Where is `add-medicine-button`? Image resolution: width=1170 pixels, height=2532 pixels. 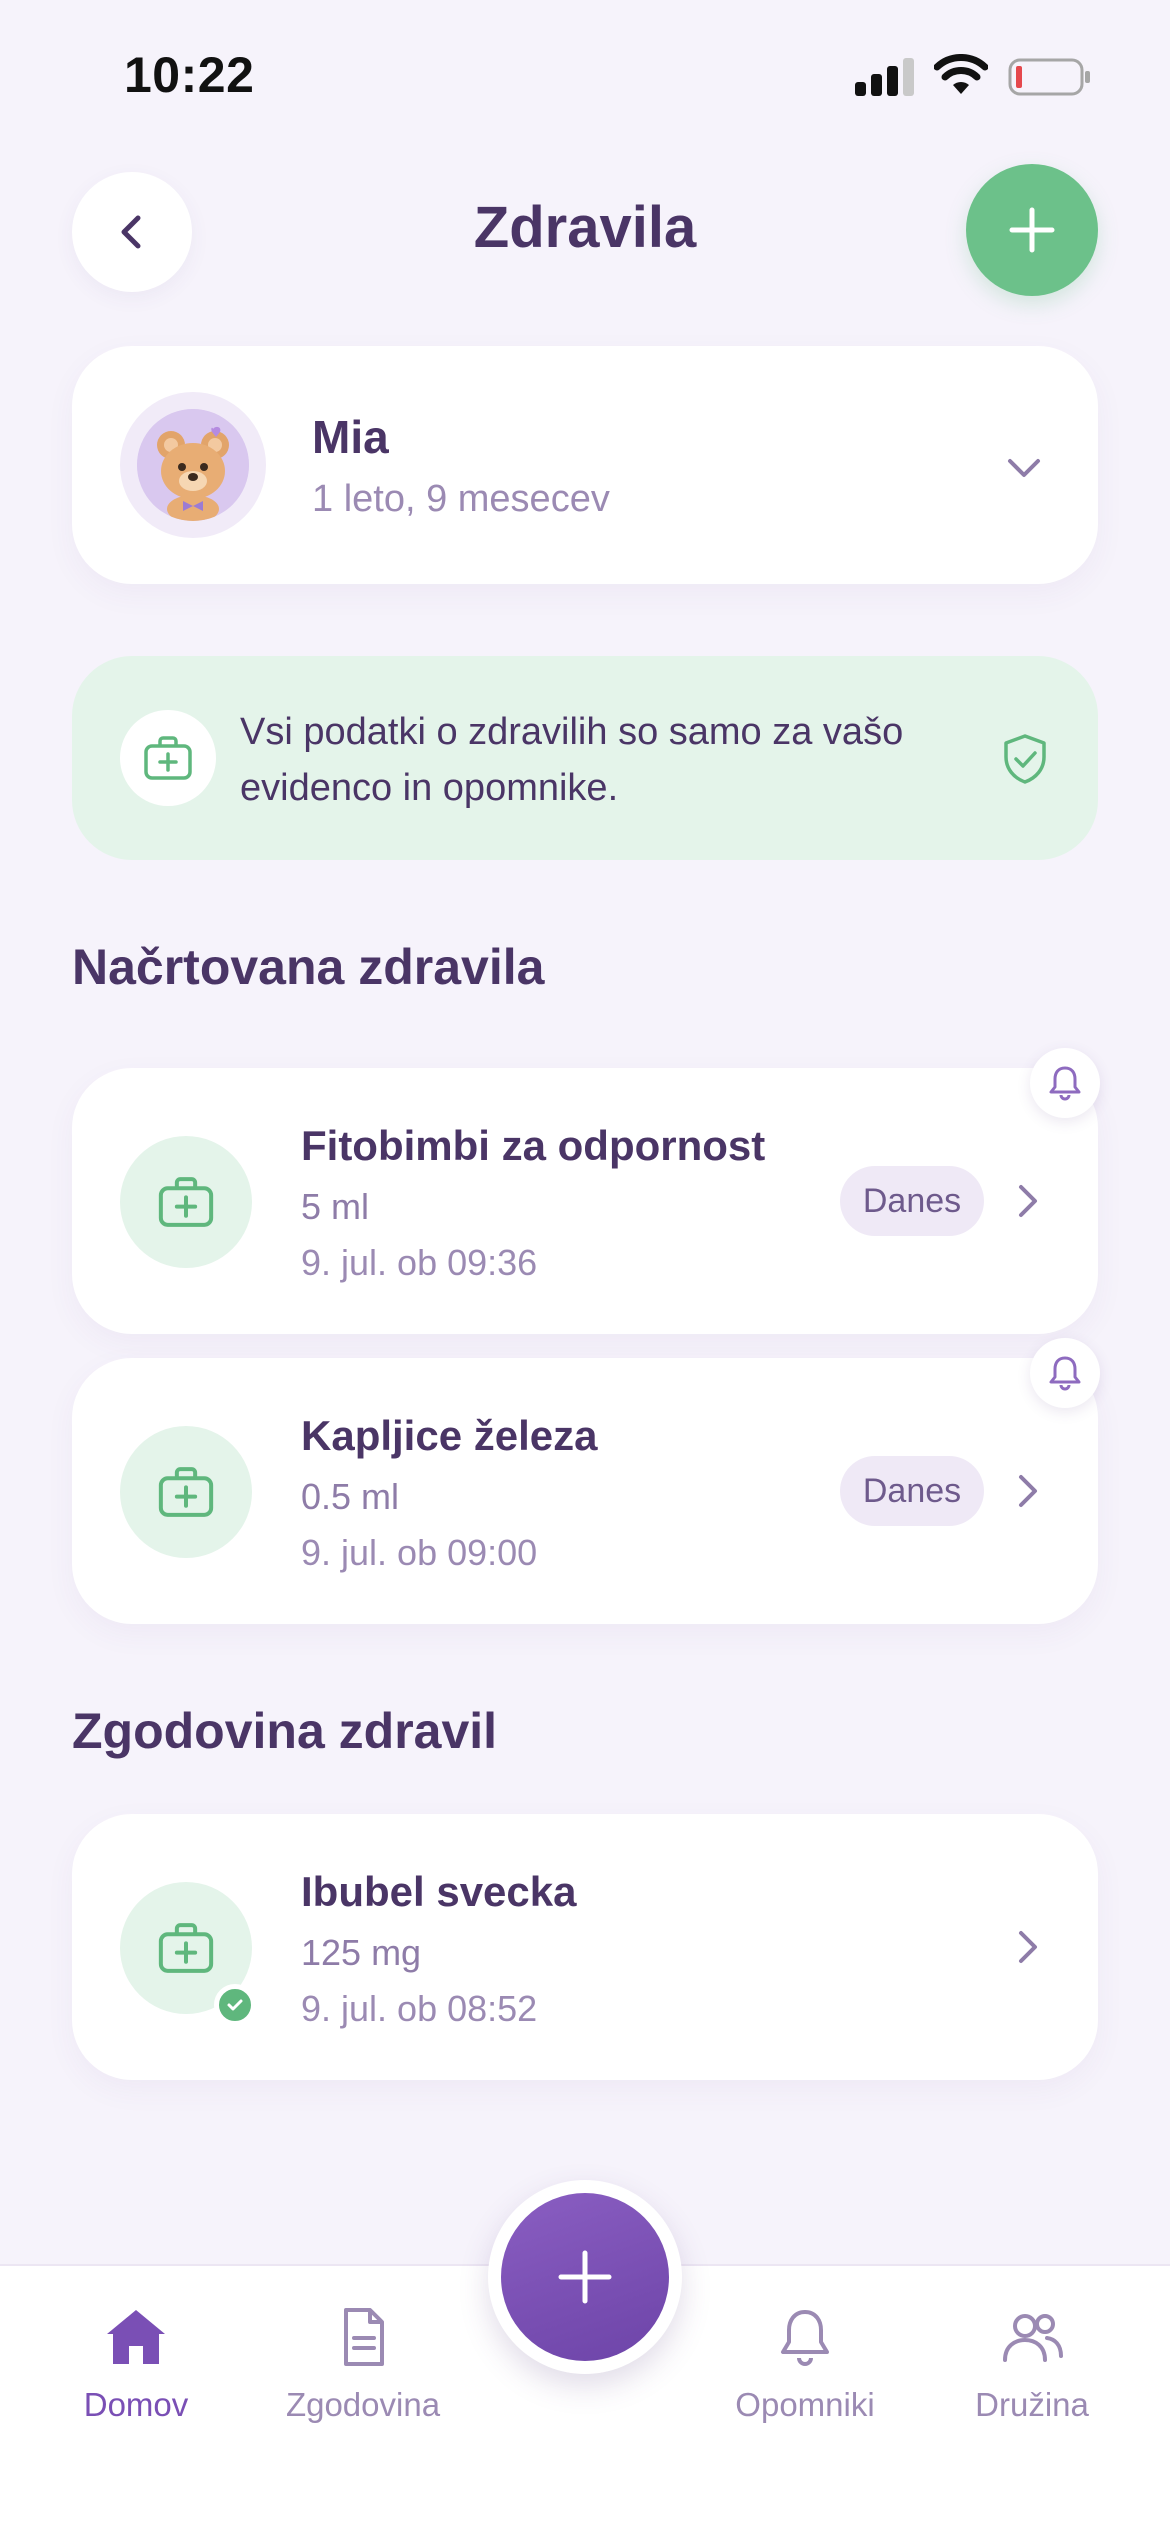
add-medicine-button is located at coordinates (1032, 230).